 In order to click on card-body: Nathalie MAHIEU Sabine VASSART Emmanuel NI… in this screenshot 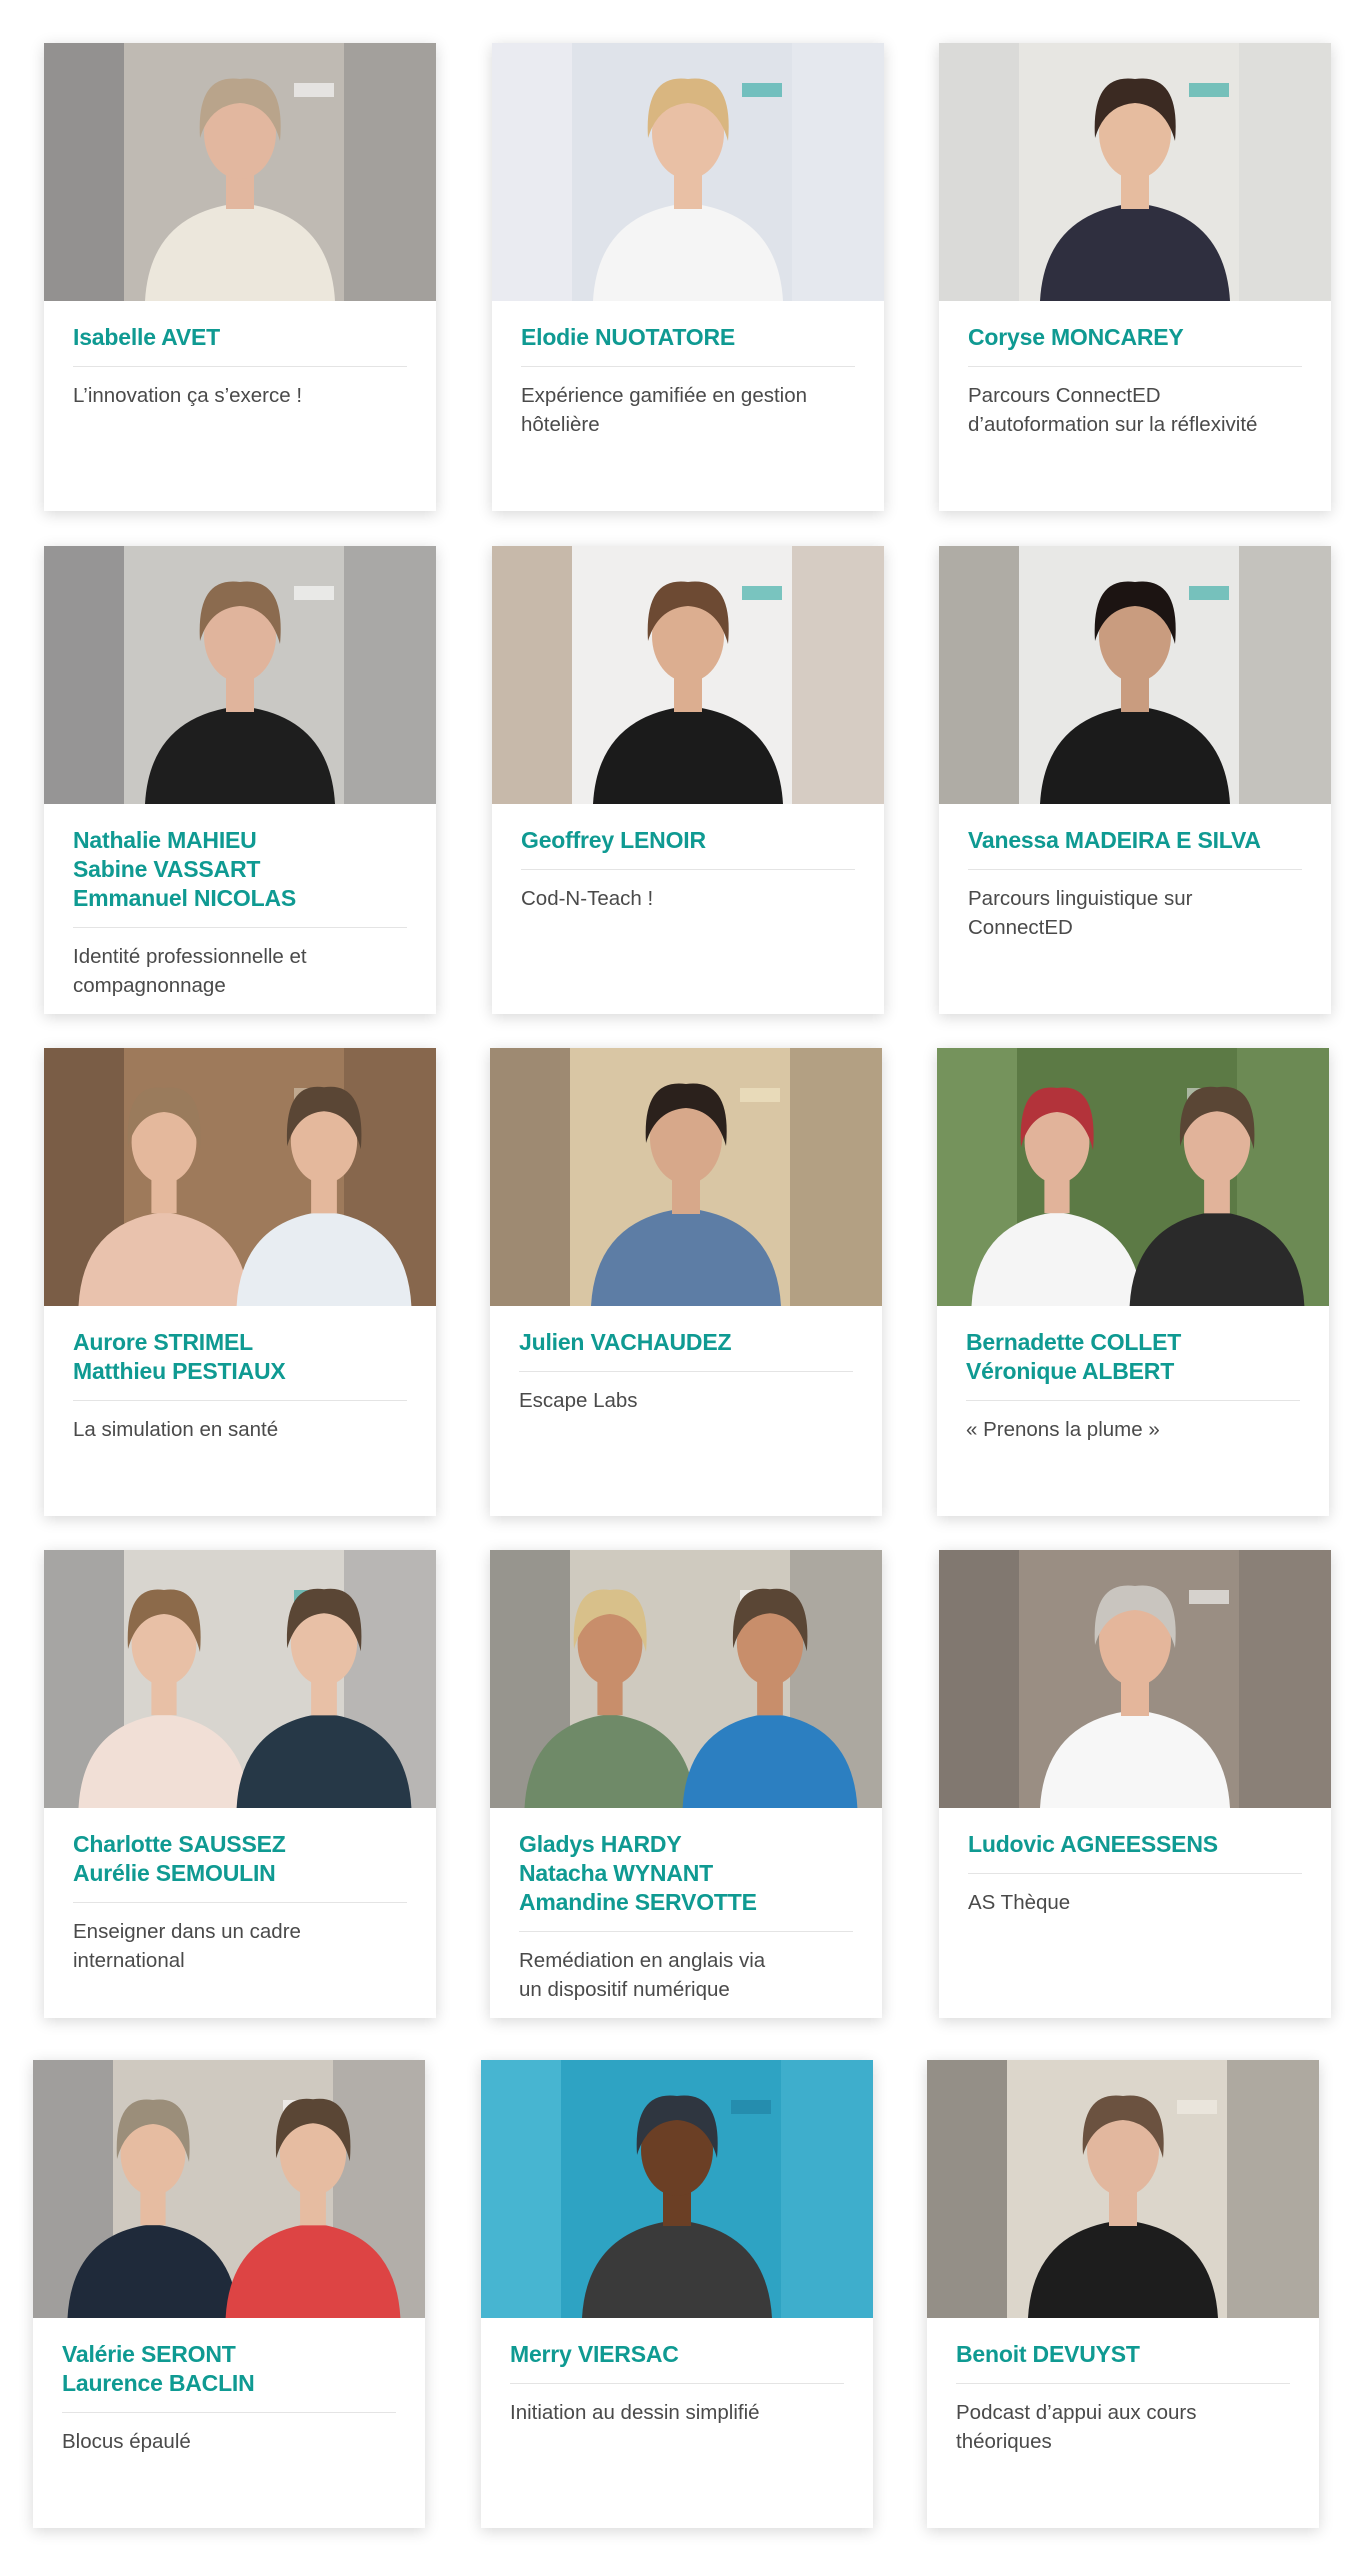, I will do `click(240, 902)`.